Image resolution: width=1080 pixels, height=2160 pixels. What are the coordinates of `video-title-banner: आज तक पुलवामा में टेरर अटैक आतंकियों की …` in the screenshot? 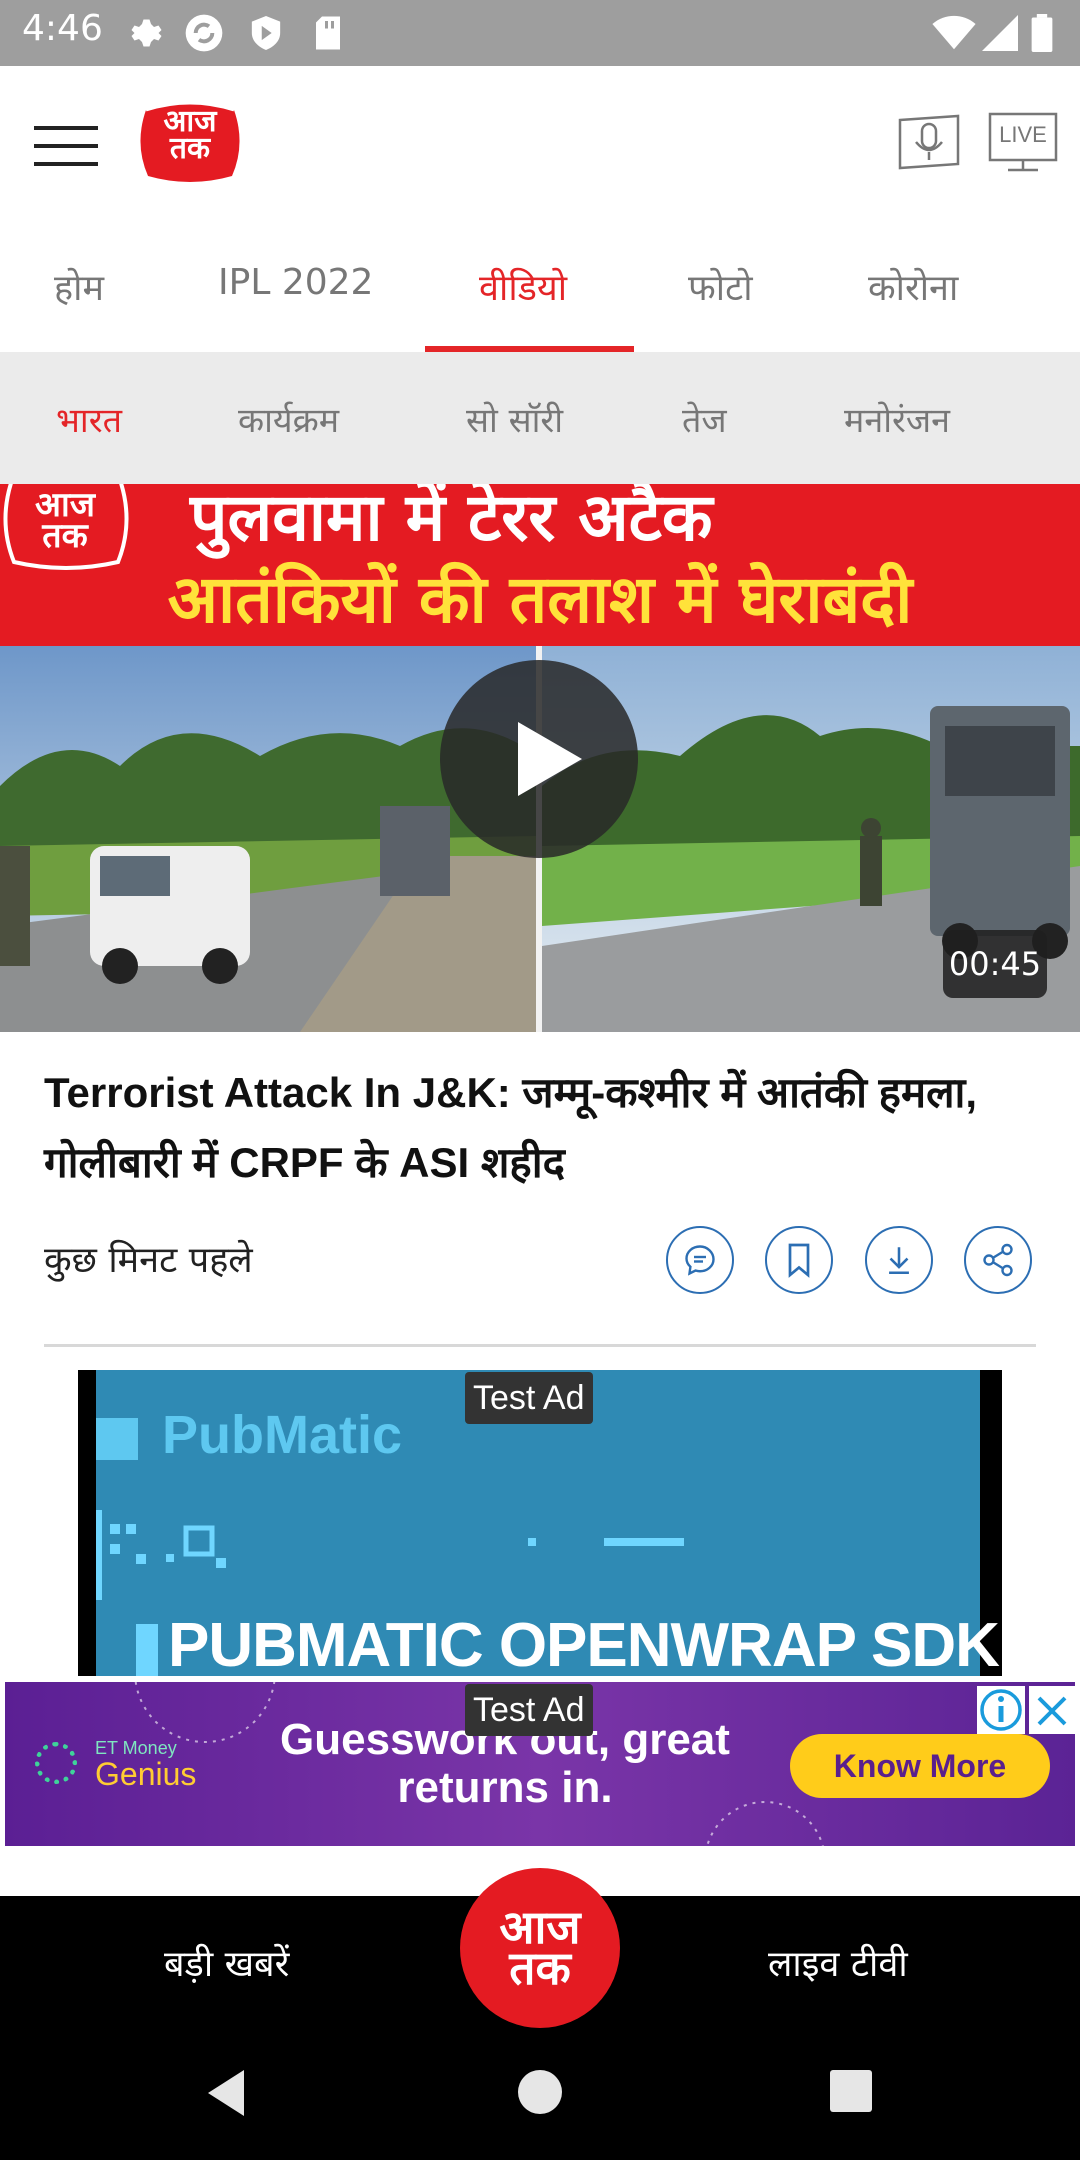 It's located at (540, 565).